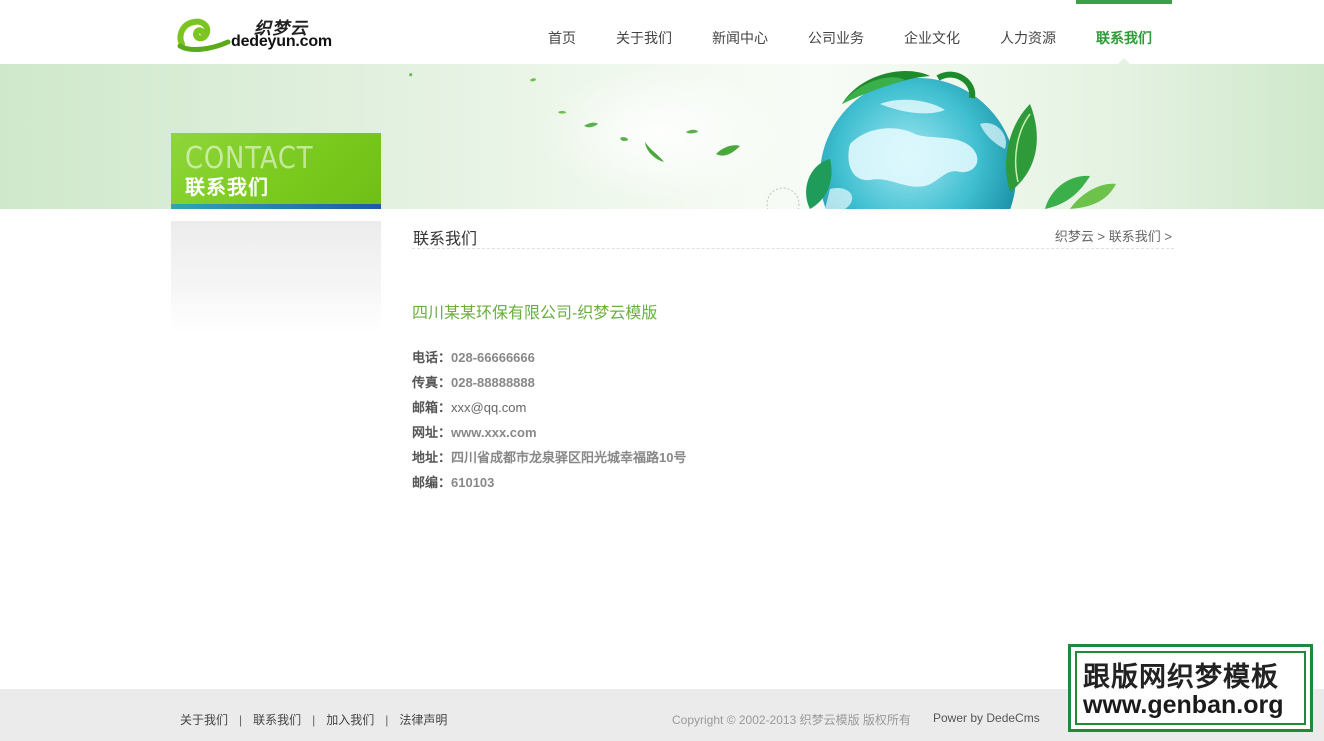 The height and width of the screenshot is (741, 1324). What do you see at coordinates (1181, 677) in the screenshot?
I see `watermark-cn-text: 跟版网织梦模板` at bounding box center [1181, 677].